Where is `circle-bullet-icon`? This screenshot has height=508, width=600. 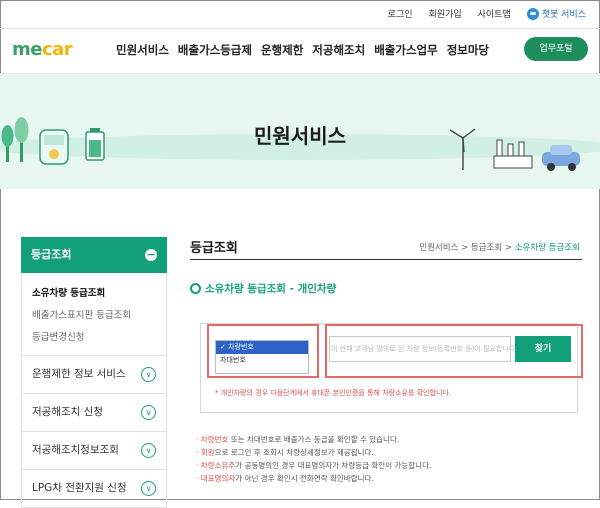
circle-bullet-icon is located at coordinates (195, 288).